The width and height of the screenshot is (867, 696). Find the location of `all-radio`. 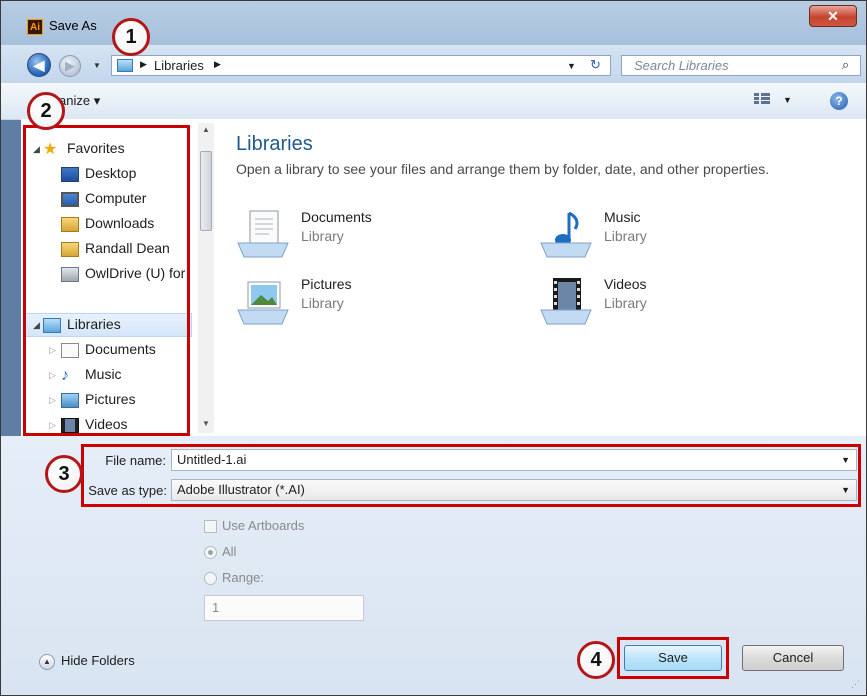

all-radio is located at coordinates (210, 553).